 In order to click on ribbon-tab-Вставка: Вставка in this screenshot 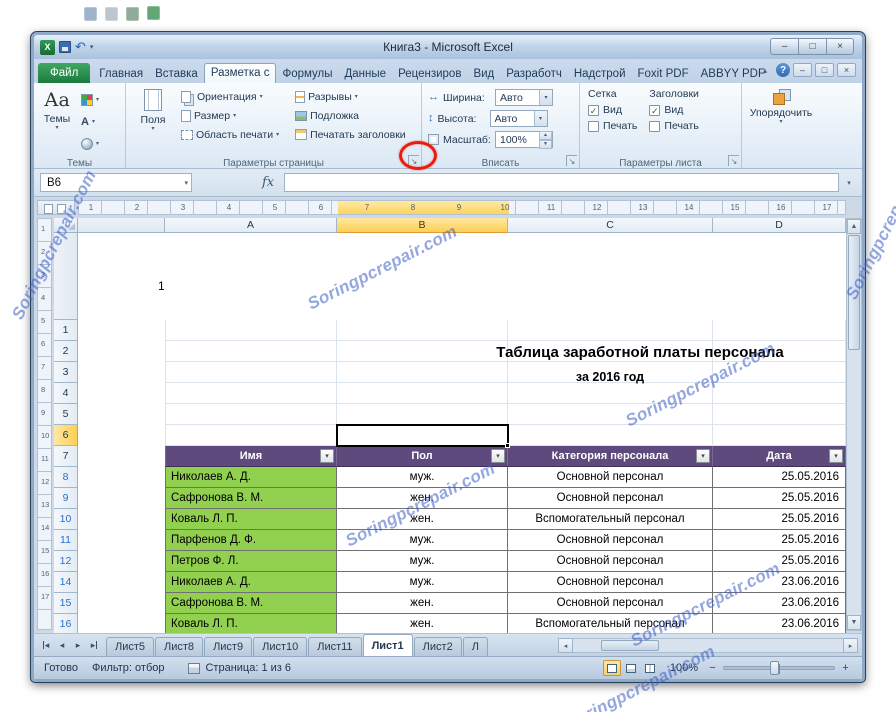, I will do `click(176, 73)`.